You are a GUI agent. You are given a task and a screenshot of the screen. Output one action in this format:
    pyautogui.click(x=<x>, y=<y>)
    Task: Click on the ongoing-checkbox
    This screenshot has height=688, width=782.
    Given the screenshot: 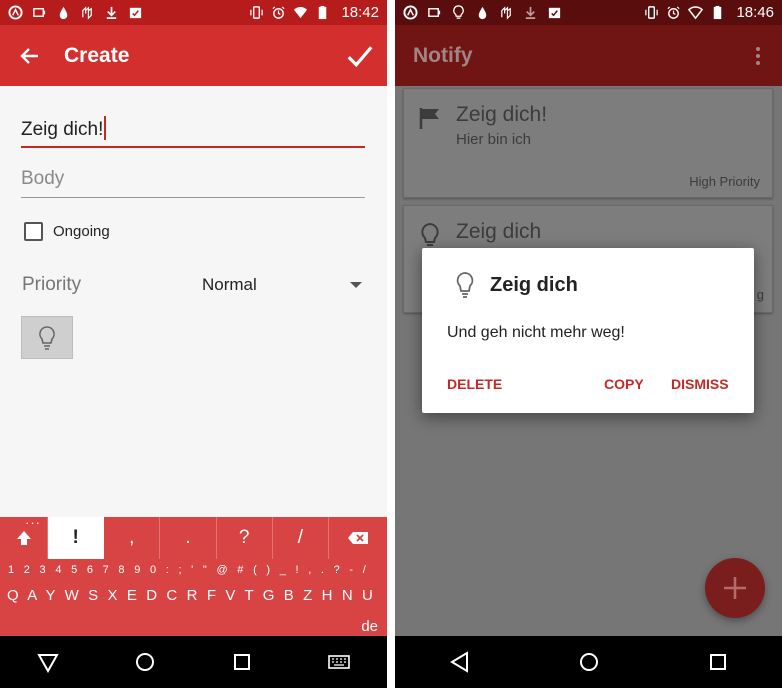 What is the action you would take?
    pyautogui.click(x=33, y=231)
    